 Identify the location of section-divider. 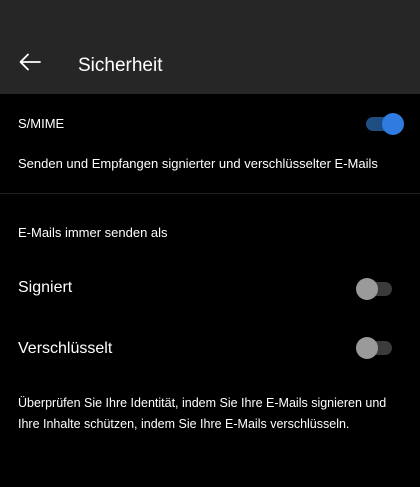
(210, 193).